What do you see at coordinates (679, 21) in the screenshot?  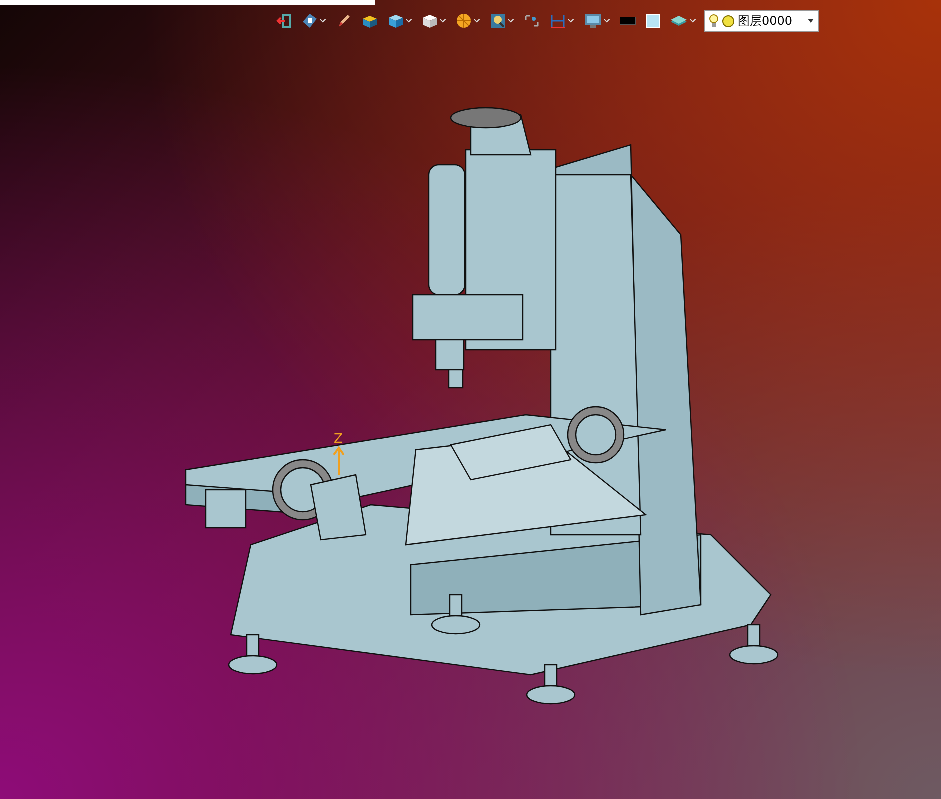 I see `layers-icon` at bounding box center [679, 21].